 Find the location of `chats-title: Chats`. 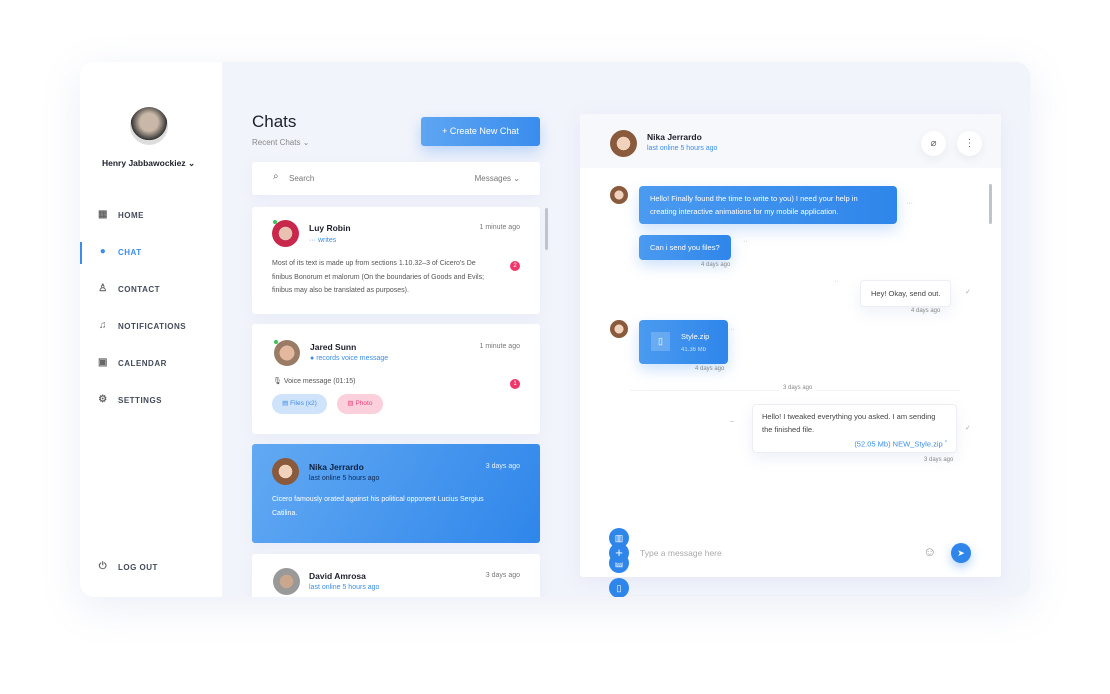

chats-title: Chats is located at coordinates (274, 121).